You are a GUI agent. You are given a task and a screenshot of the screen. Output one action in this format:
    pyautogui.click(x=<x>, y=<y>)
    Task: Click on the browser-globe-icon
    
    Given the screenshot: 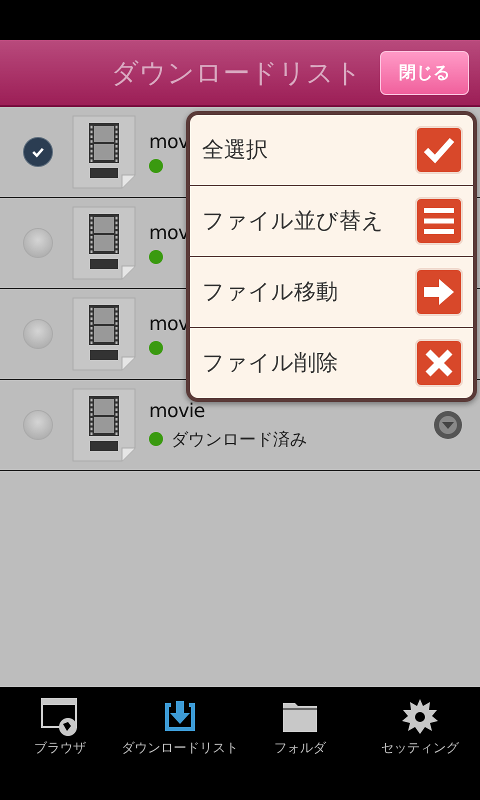 What is the action you would take?
    pyautogui.click(x=60, y=717)
    